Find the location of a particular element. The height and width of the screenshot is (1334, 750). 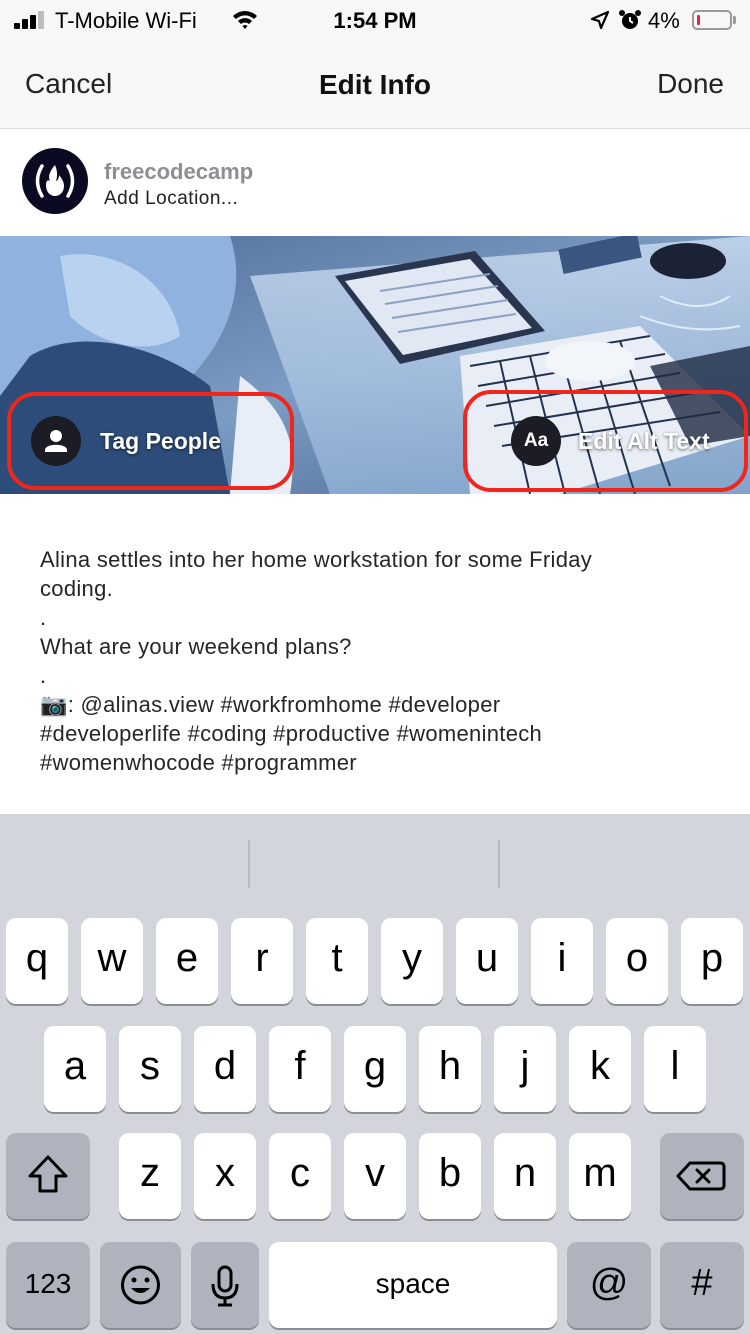

battery-icon is located at coordinates (712, 20).